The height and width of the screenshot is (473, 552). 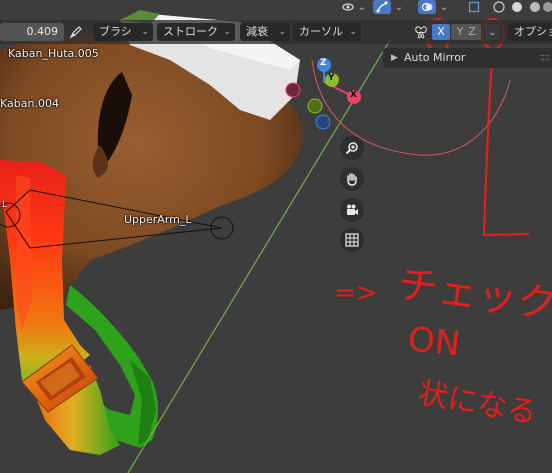 I want to click on annotation-arrow-text: =>, so click(x=356, y=293).